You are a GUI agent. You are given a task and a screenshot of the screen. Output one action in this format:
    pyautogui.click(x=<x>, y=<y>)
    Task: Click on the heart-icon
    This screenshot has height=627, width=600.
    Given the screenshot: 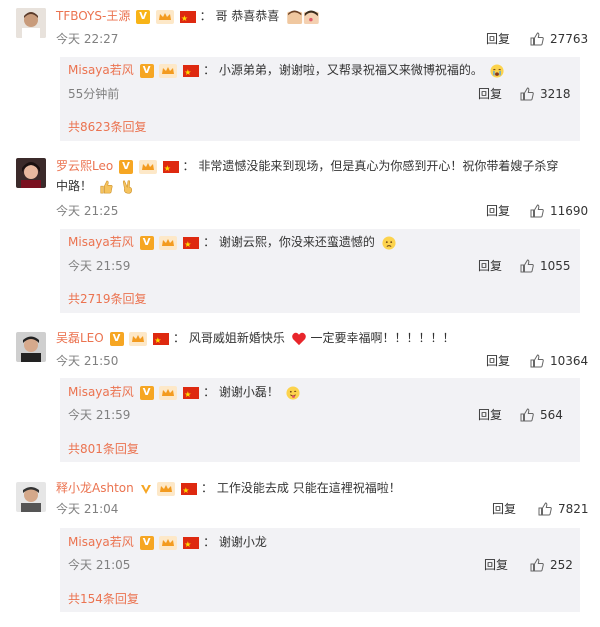 What is the action you would take?
    pyautogui.click(x=298, y=338)
    